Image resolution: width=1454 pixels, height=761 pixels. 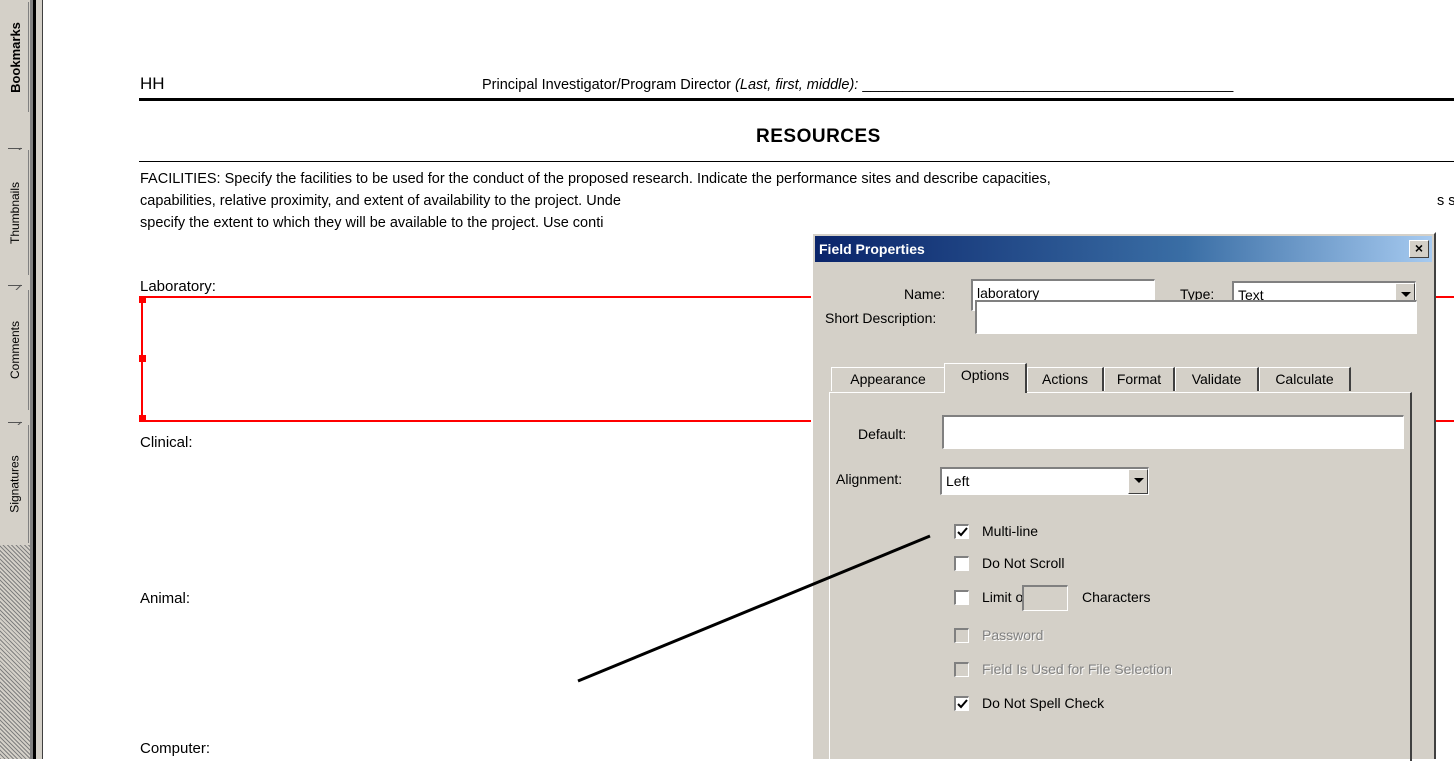 I want to click on do-not-spell-check-checkbox, so click(x=961, y=703).